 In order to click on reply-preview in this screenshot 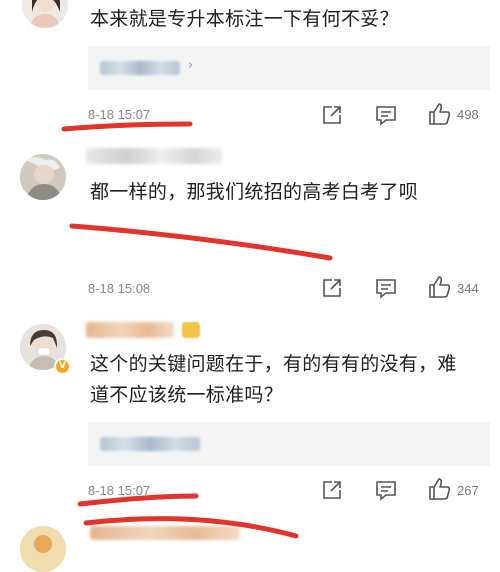, I will do `click(289, 444)`.